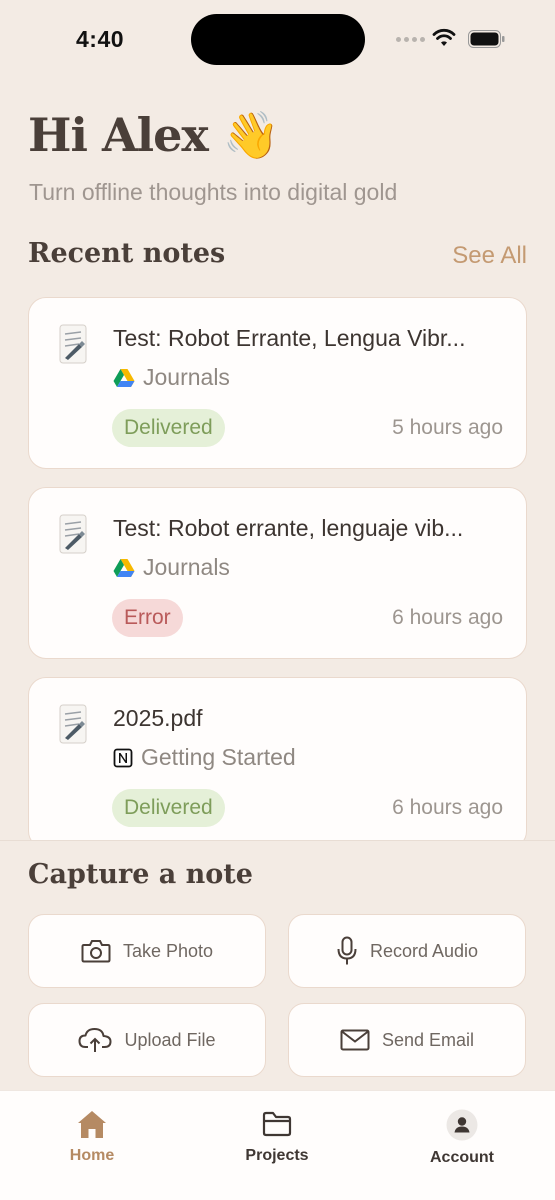 The width and height of the screenshot is (555, 1200). I want to click on cellular-signal-icon, so click(410, 39).